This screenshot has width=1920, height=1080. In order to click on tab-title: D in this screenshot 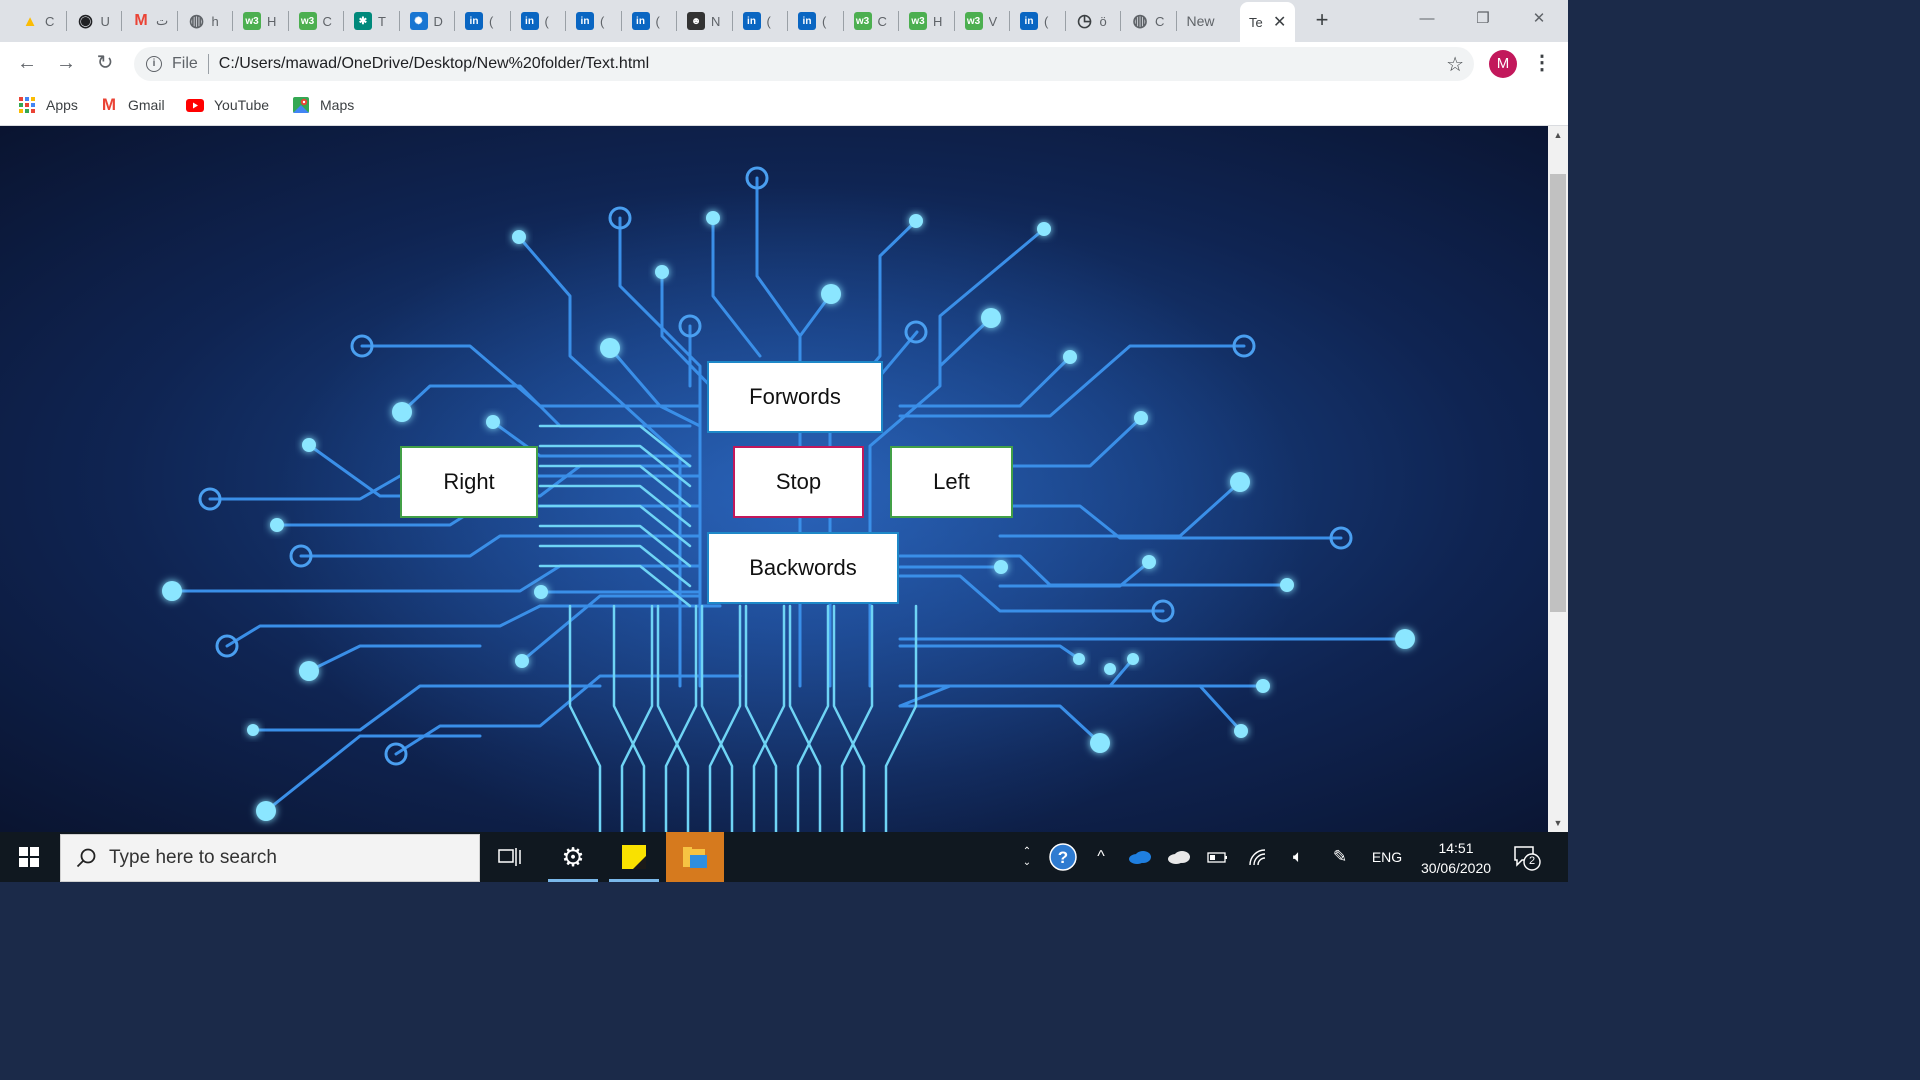, I will do `click(438, 21)`.